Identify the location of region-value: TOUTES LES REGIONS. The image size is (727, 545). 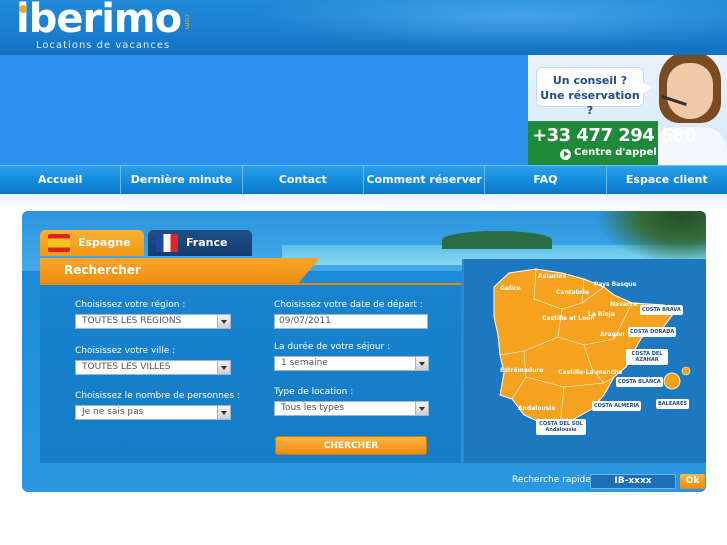
(132, 321).